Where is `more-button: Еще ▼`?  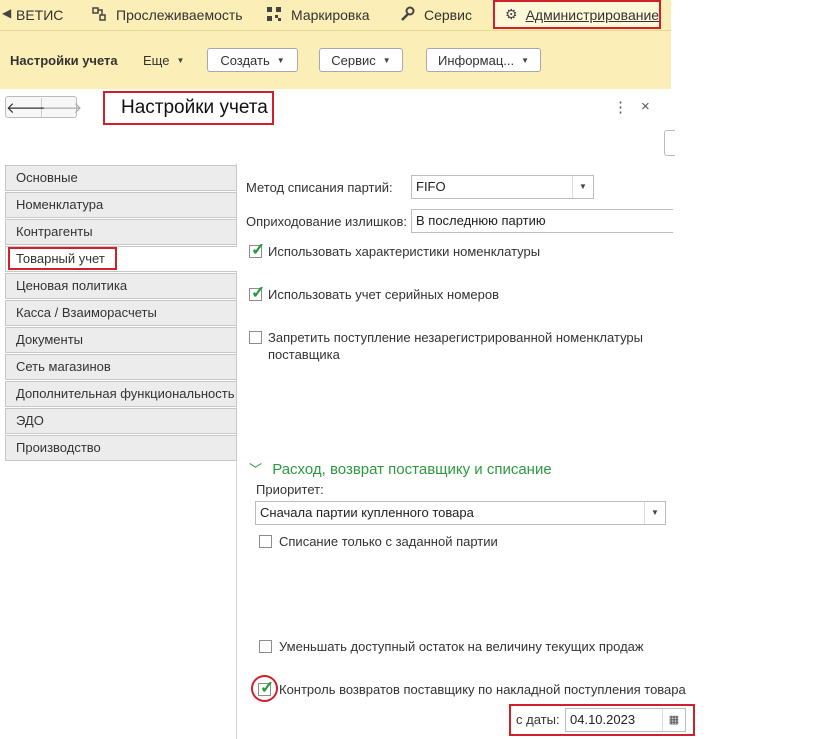 more-button: Еще ▼ is located at coordinates (163, 60).